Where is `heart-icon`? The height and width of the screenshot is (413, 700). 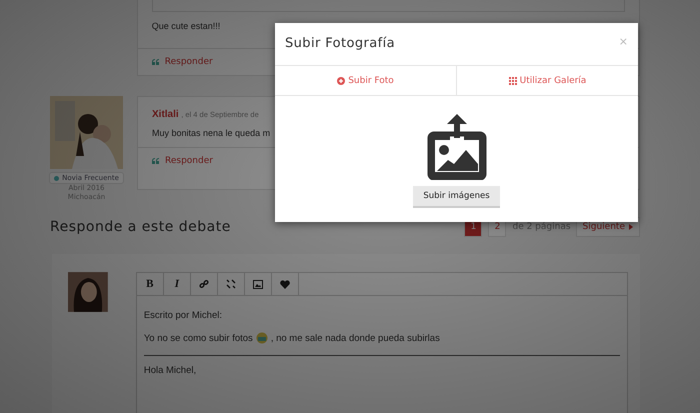
heart-icon is located at coordinates (285, 284).